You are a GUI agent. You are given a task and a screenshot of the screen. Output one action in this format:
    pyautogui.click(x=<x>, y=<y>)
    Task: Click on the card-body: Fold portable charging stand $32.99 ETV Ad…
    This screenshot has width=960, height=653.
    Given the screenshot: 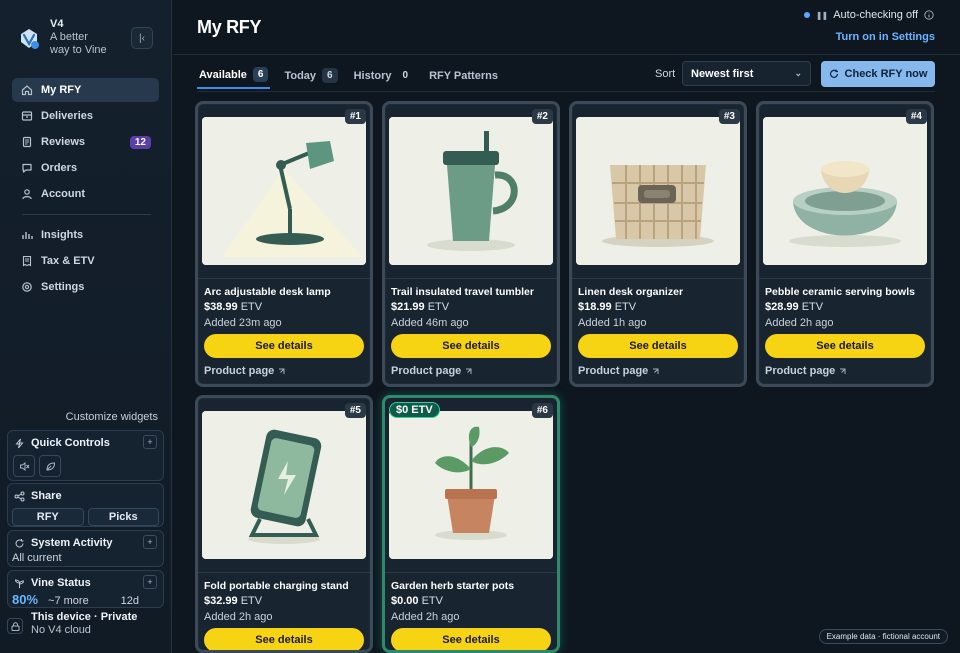 What is the action you would take?
    pyautogui.click(x=284, y=611)
    